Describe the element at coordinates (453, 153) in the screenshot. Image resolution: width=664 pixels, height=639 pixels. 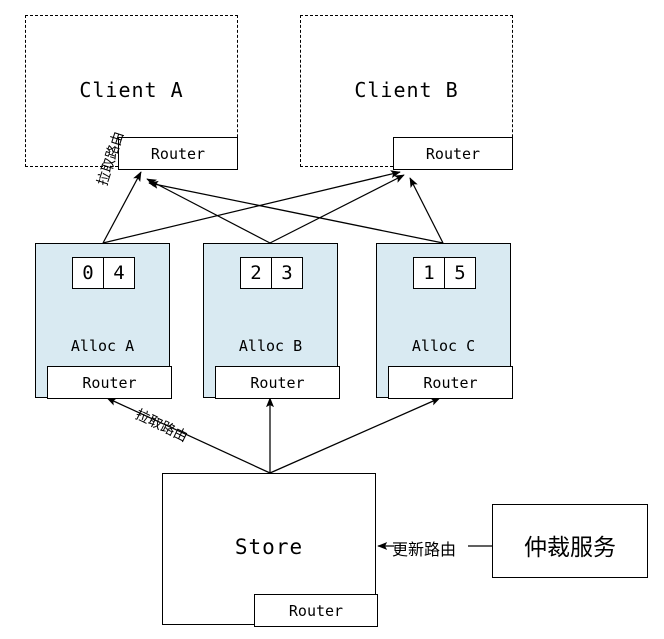
I see `client-b-router: Router` at that location.